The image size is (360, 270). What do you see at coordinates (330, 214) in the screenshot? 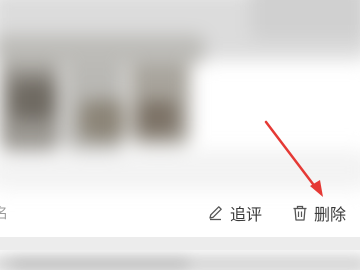
I see `delete-review-label: 删除` at bounding box center [330, 214].